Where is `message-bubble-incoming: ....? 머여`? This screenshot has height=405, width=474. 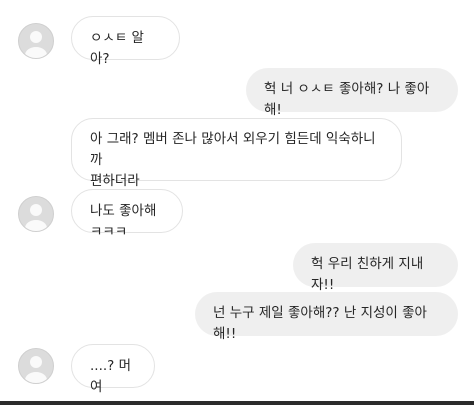 message-bubble-incoming: ....? 머여 is located at coordinates (113, 369).